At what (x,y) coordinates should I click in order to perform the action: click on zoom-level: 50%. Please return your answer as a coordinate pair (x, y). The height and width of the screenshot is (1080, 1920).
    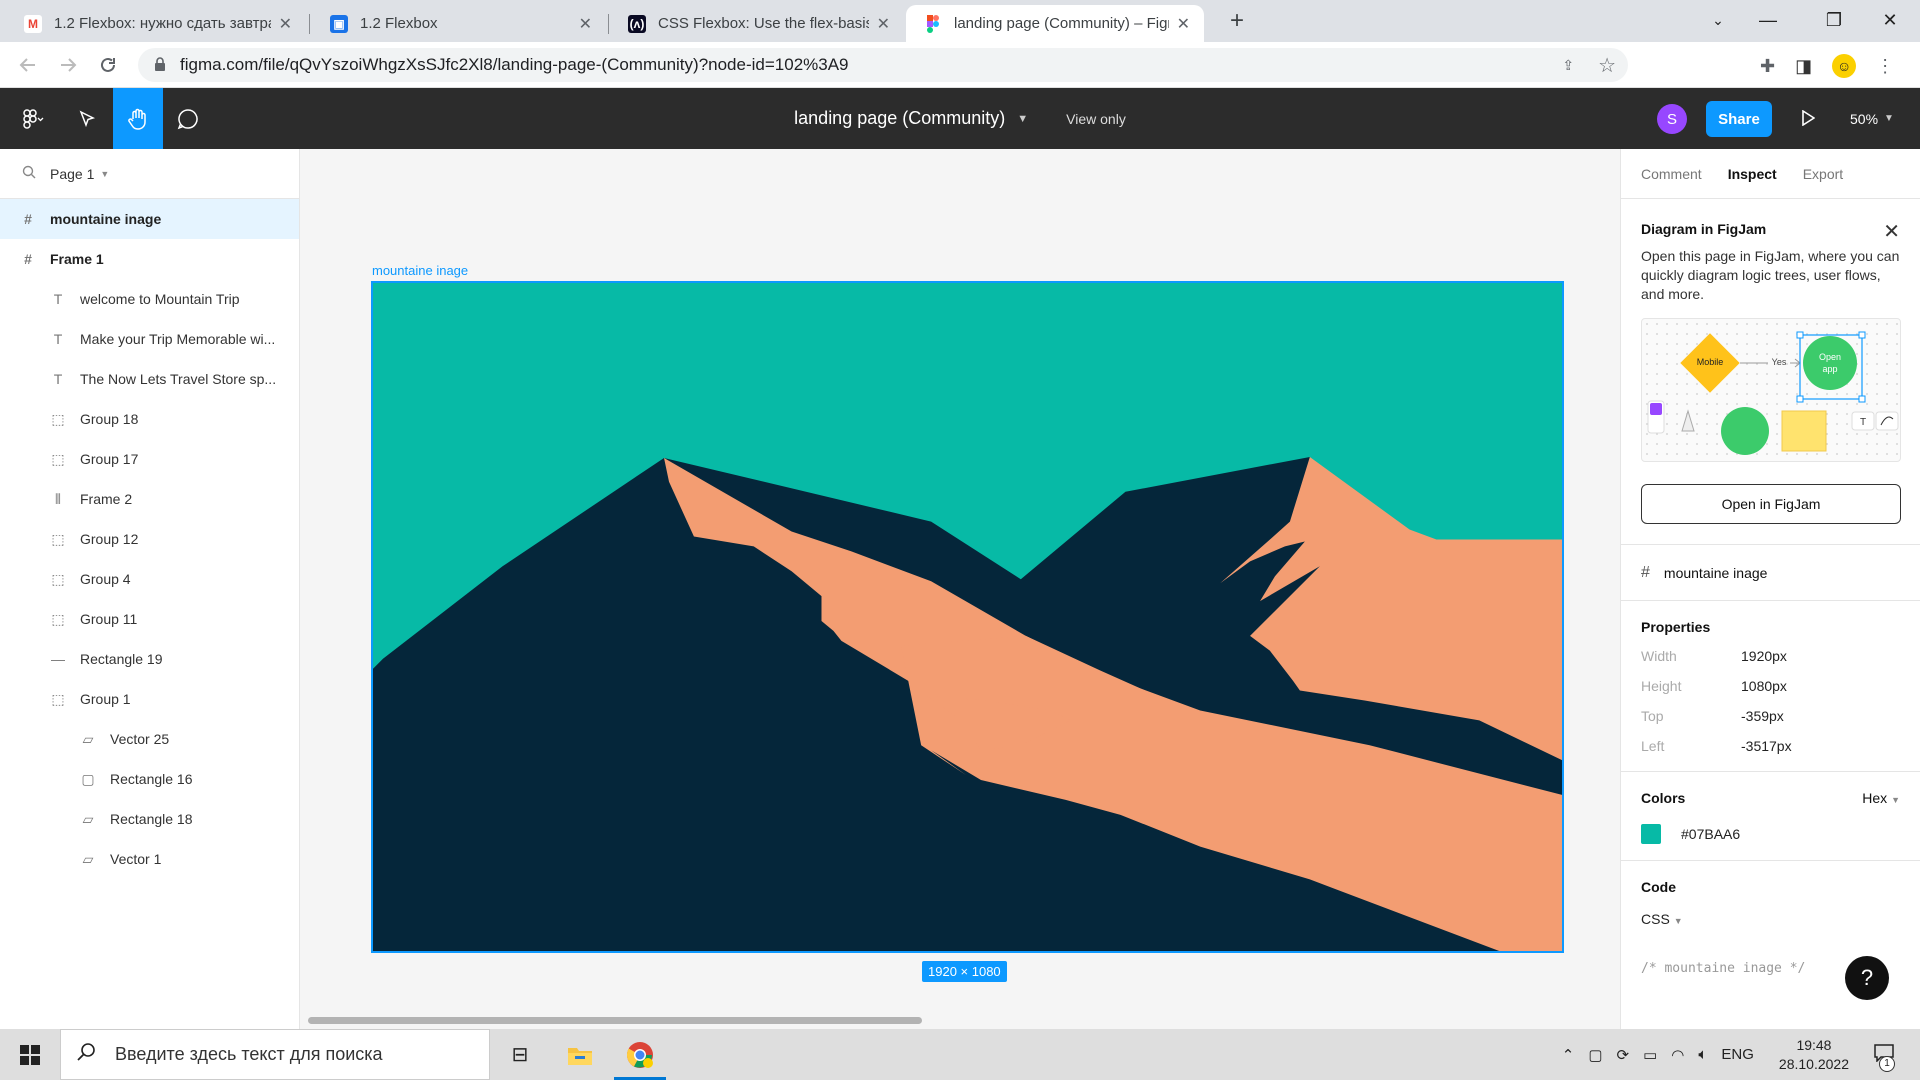
    Looking at the image, I should click on (1864, 118).